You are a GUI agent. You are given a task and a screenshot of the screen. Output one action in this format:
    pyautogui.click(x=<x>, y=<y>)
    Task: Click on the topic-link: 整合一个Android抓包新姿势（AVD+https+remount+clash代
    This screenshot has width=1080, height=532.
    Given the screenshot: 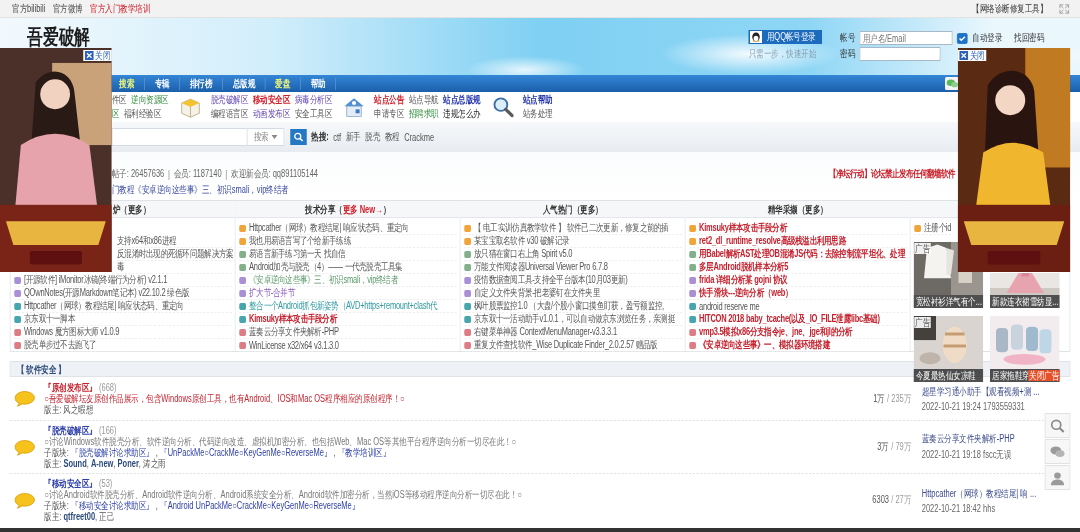 What is the action you would take?
    pyautogui.click(x=348, y=306)
    